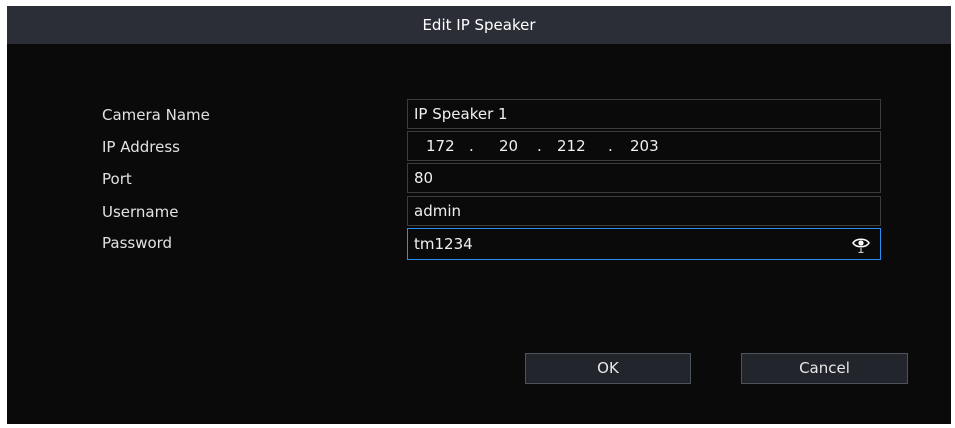 Image resolution: width=955 pixels, height=428 pixels. I want to click on cancel-button: Cancel, so click(824, 368).